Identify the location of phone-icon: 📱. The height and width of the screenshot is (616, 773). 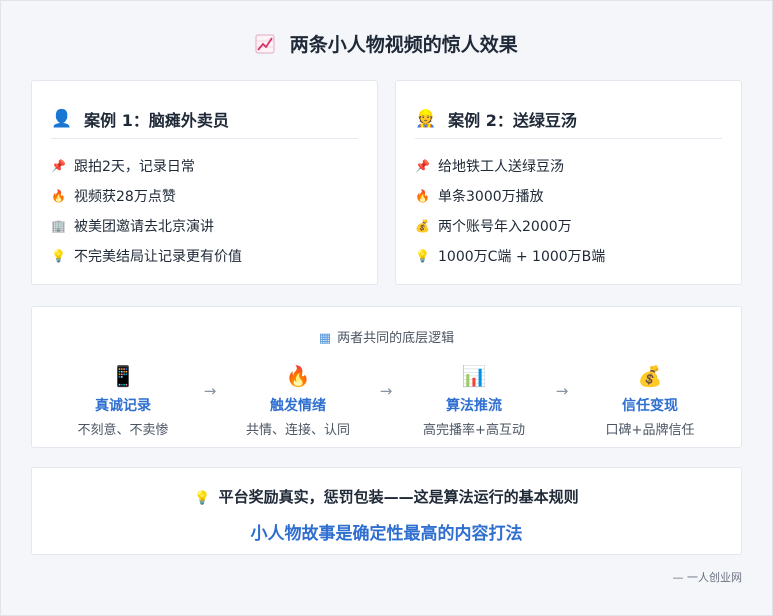
(123, 376).